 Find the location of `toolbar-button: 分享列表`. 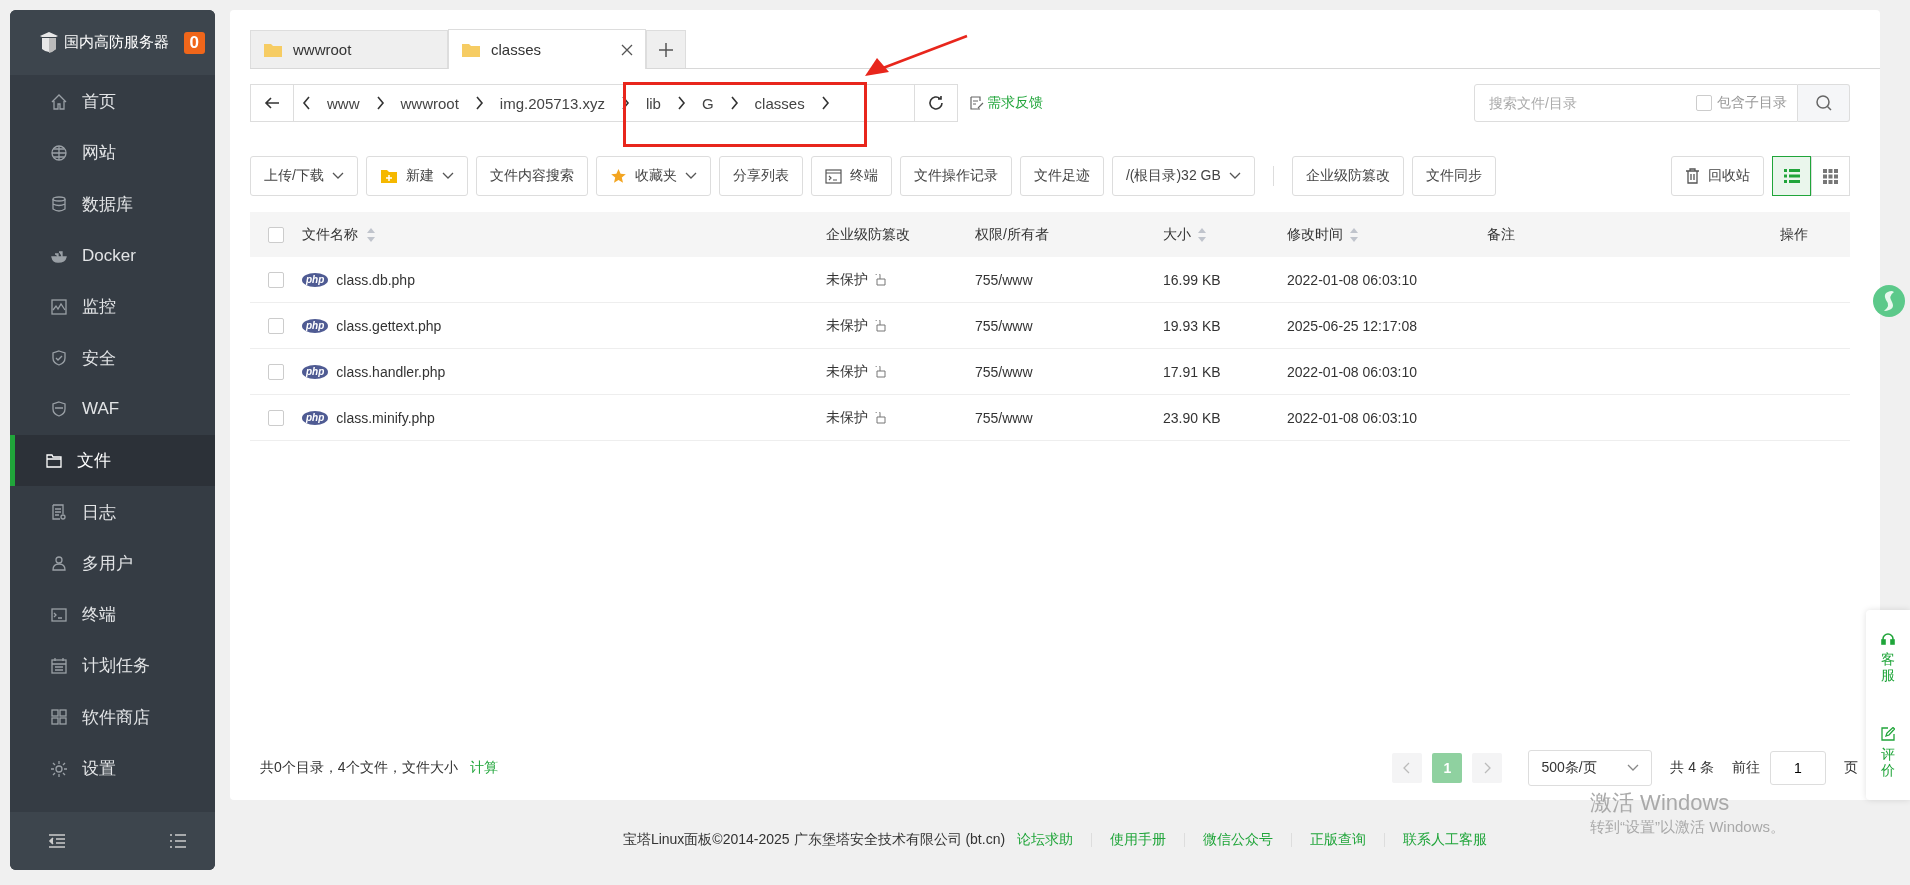

toolbar-button: 分享列表 is located at coordinates (760, 176).